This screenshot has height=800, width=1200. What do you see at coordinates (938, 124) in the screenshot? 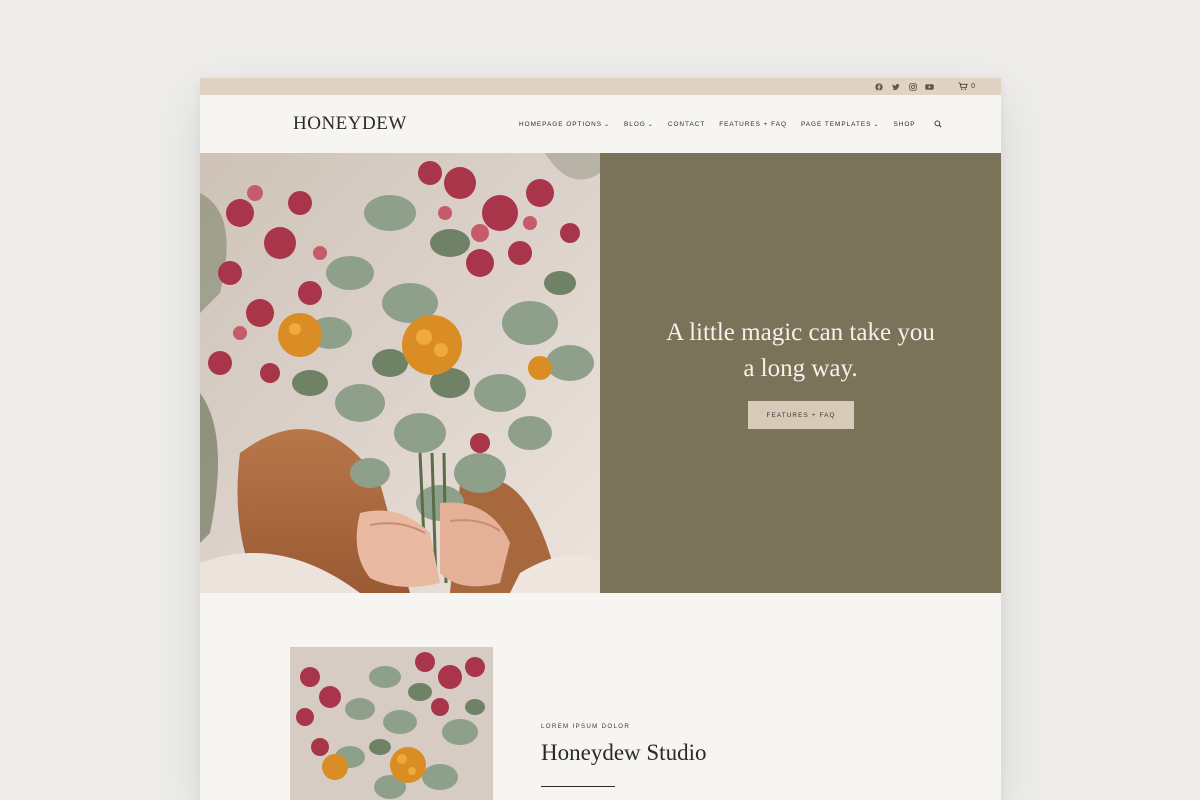
I see `search-icon` at bounding box center [938, 124].